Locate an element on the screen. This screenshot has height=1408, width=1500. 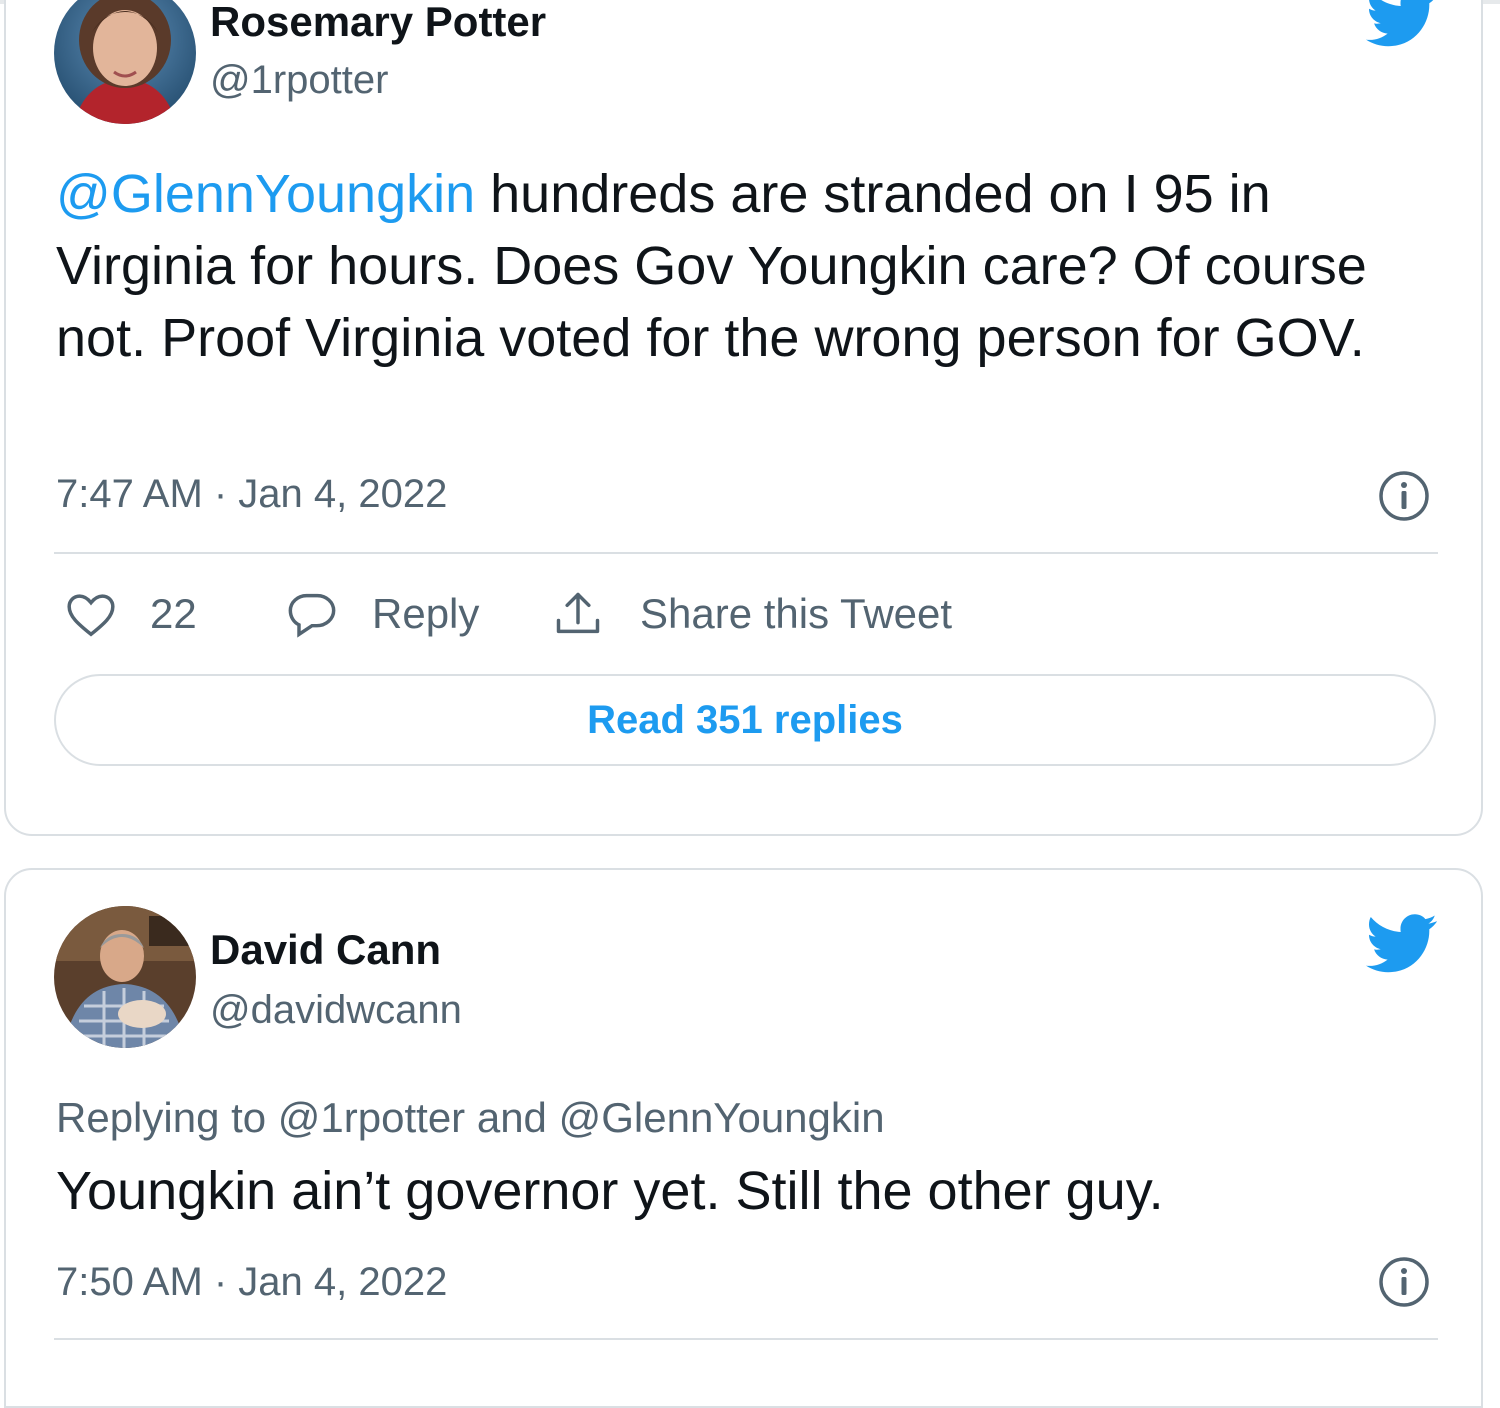
heart-icon is located at coordinates (91, 615).